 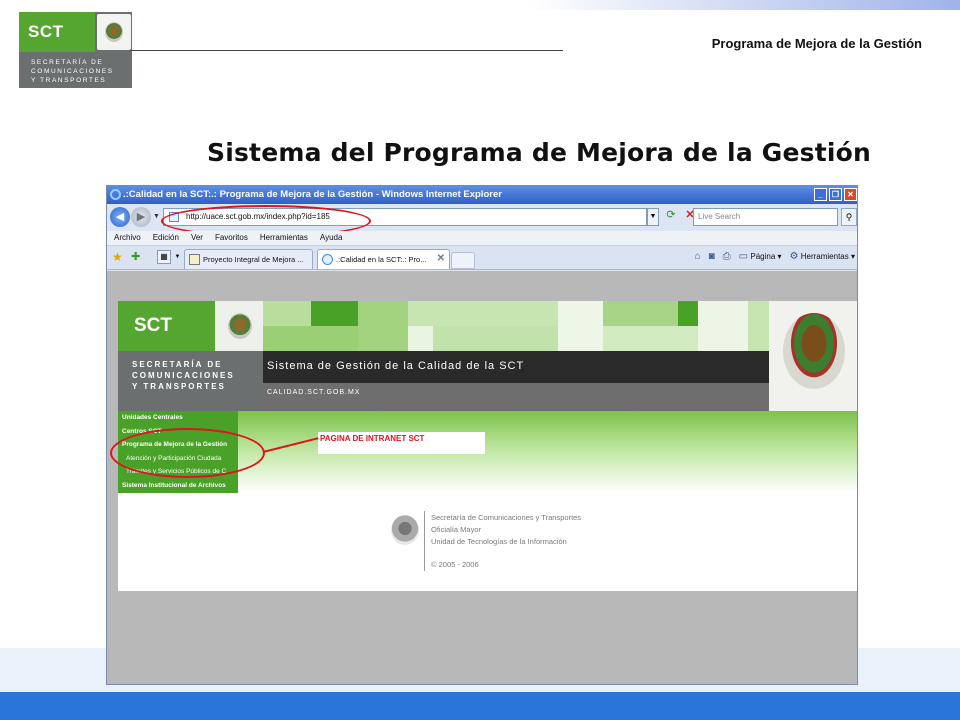 What do you see at coordinates (127, 239) in the screenshot?
I see `menu-archivo: Archivo` at bounding box center [127, 239].